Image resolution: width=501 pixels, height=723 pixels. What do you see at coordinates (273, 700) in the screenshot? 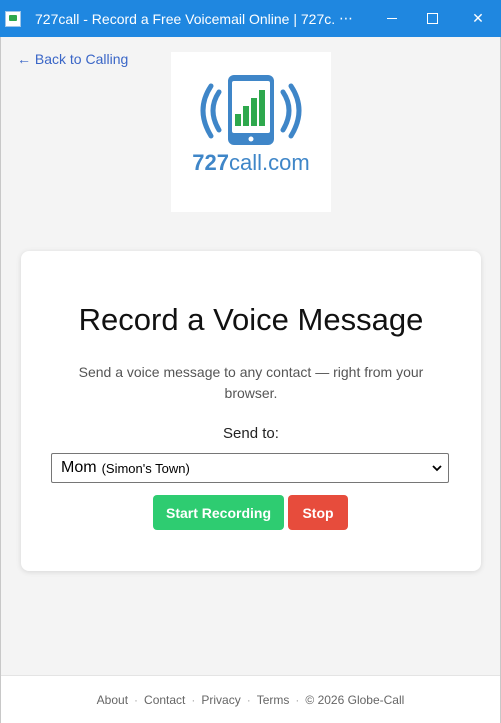
I see `footer-link-terms: Terms` at bounding box center [273, 700].